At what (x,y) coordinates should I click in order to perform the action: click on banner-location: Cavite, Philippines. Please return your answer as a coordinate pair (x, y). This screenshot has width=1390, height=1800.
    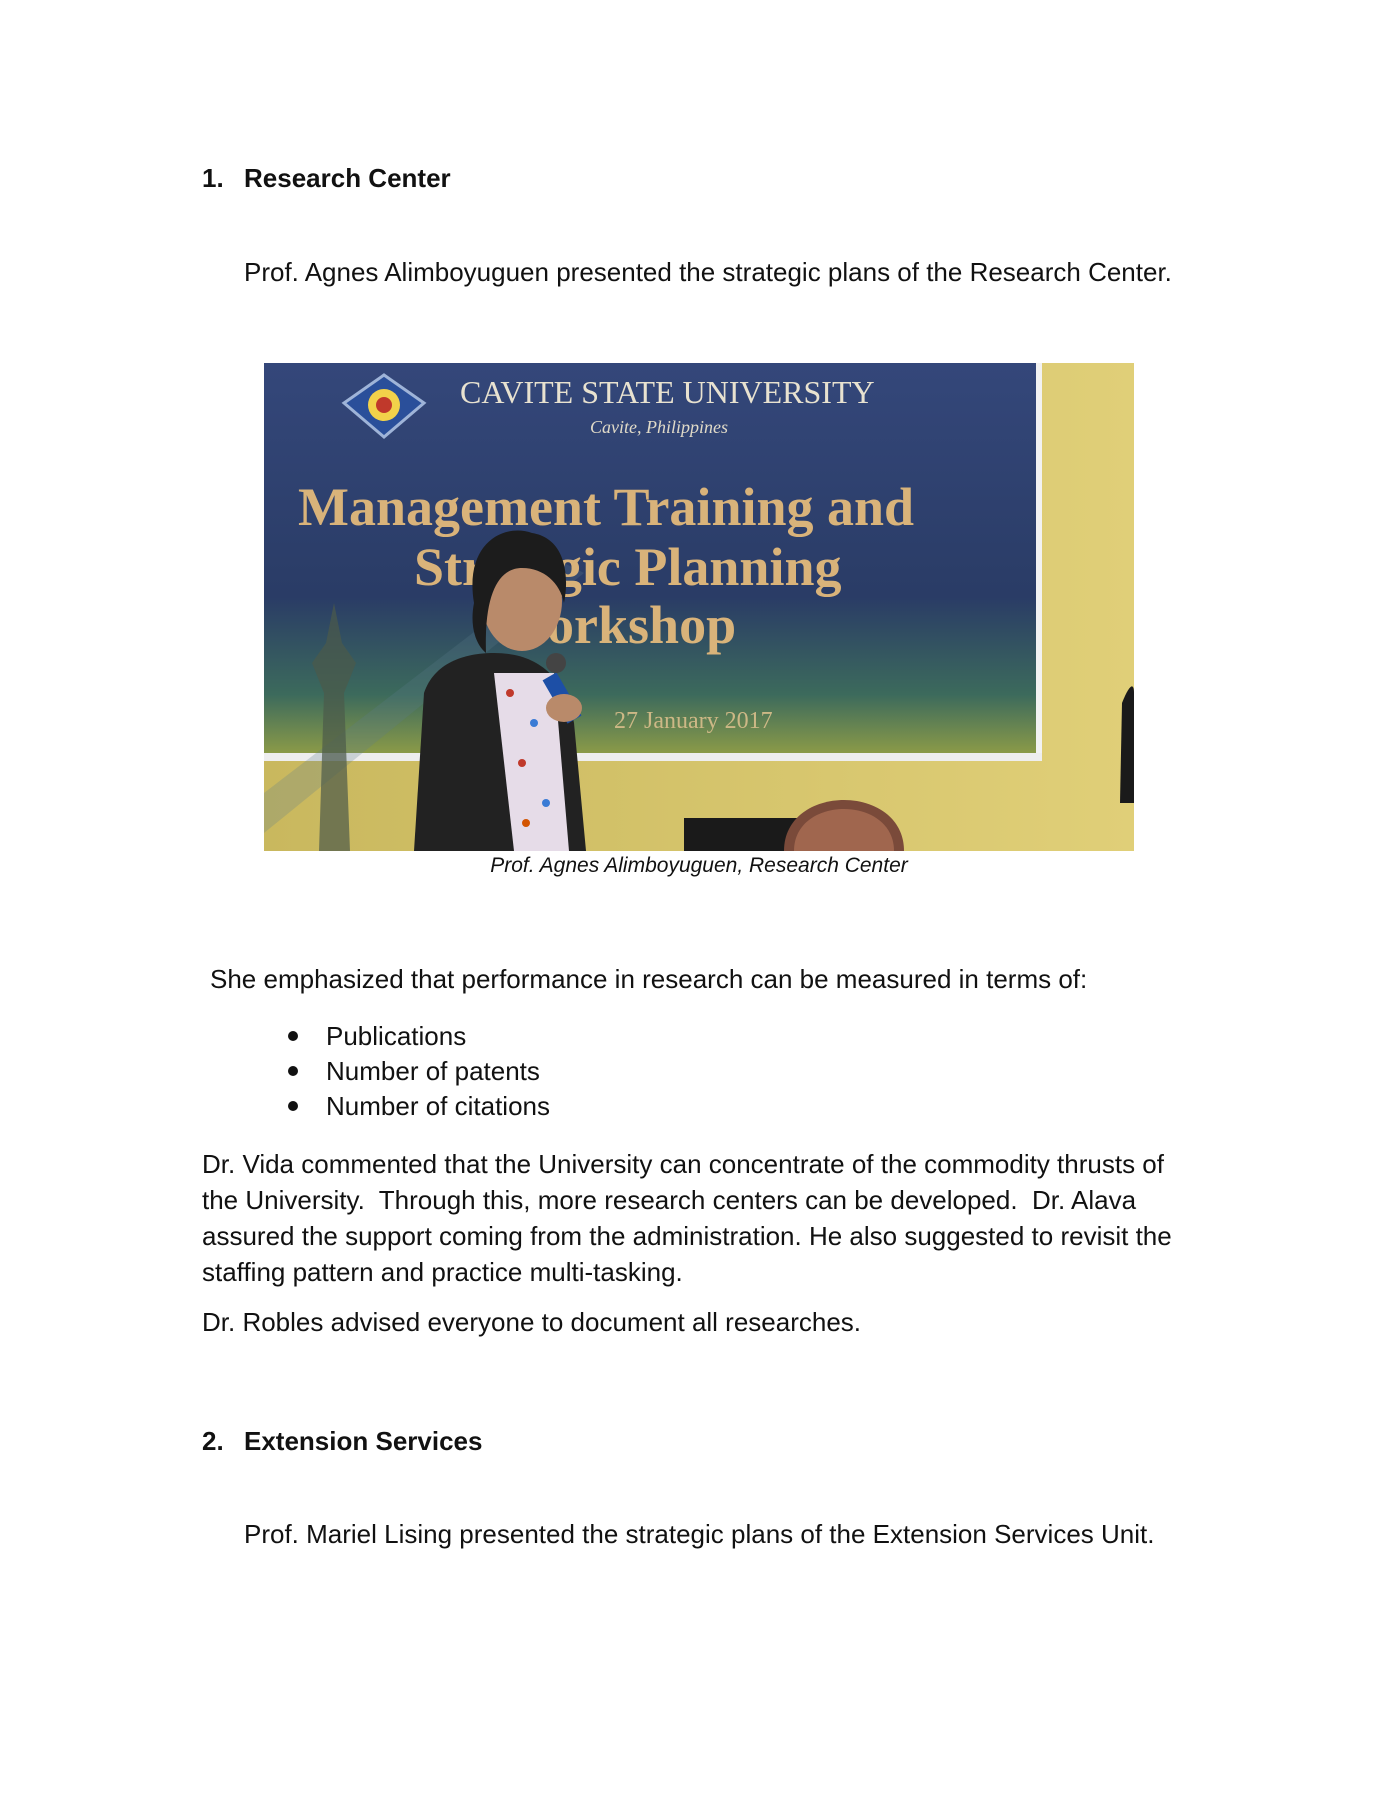
    Looking at the image, I should click on (659, 427).